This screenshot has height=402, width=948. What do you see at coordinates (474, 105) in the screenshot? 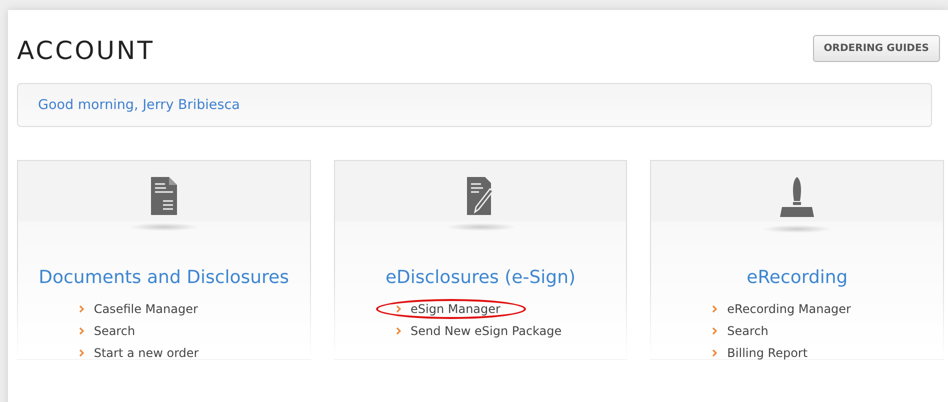
I see `greeting-banner: Good morning, Jerry Bribiesca` at bounding box center [474, 105].